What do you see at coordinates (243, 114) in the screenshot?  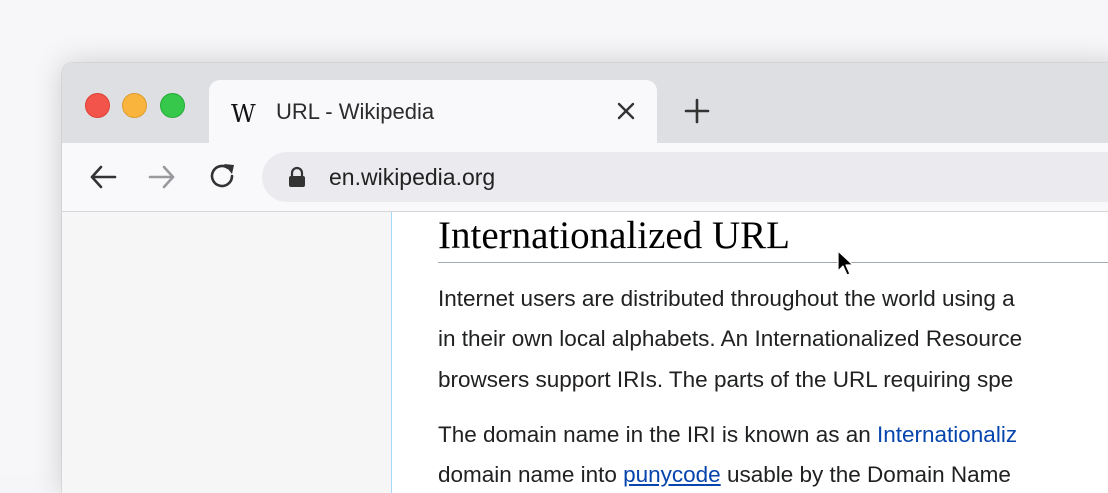 I see `wikipedia-favicon: W` at bounding box center [243, 114].